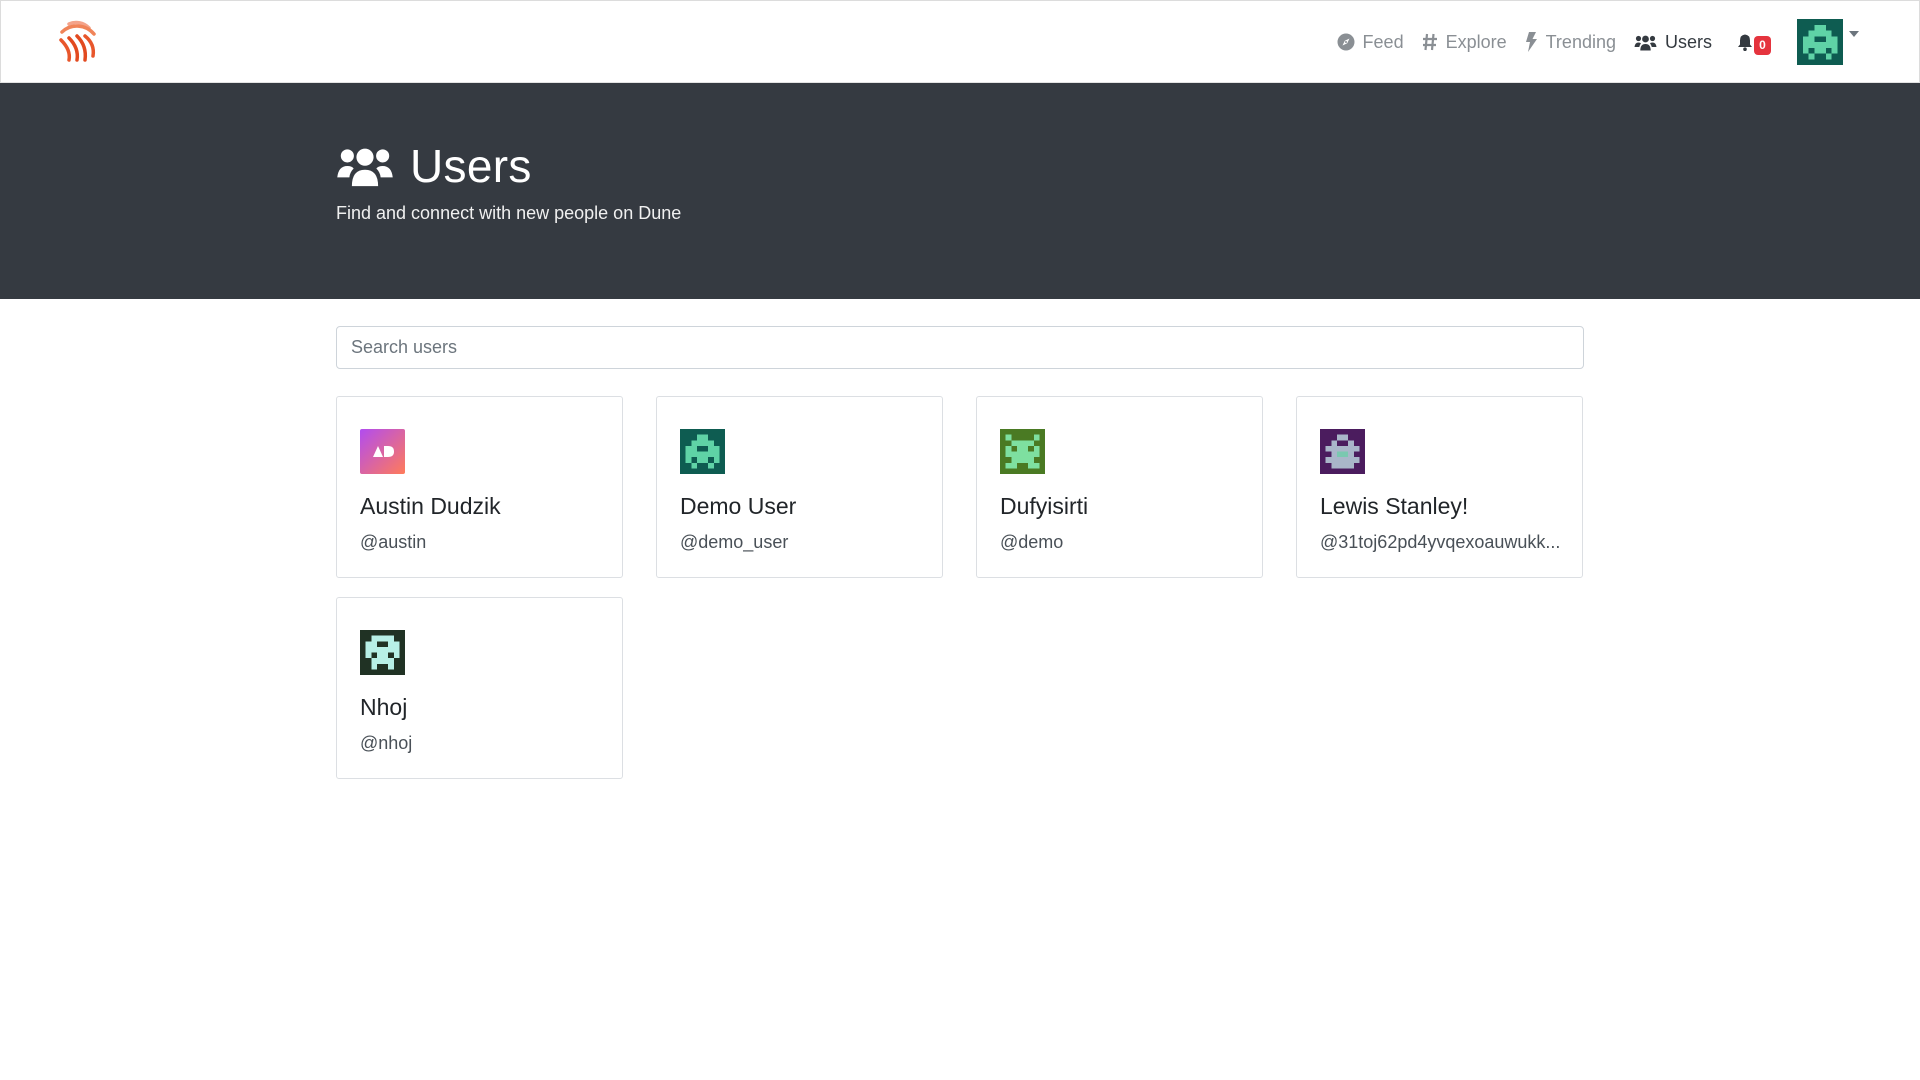  What do you see at coordinates (1044, 506) in the screenshot?
I see `user-name: Dufyisirti` at bounding box center [1044, 506].